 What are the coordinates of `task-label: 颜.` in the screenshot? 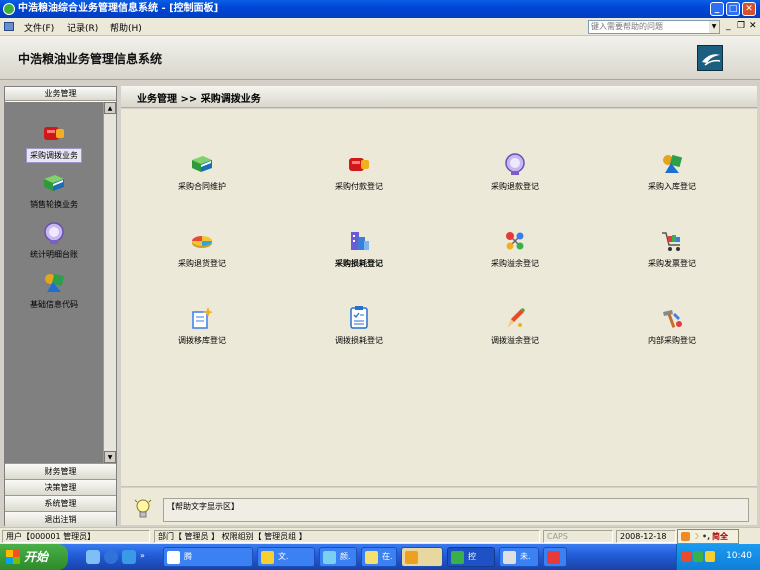 It's located at (345, 556).